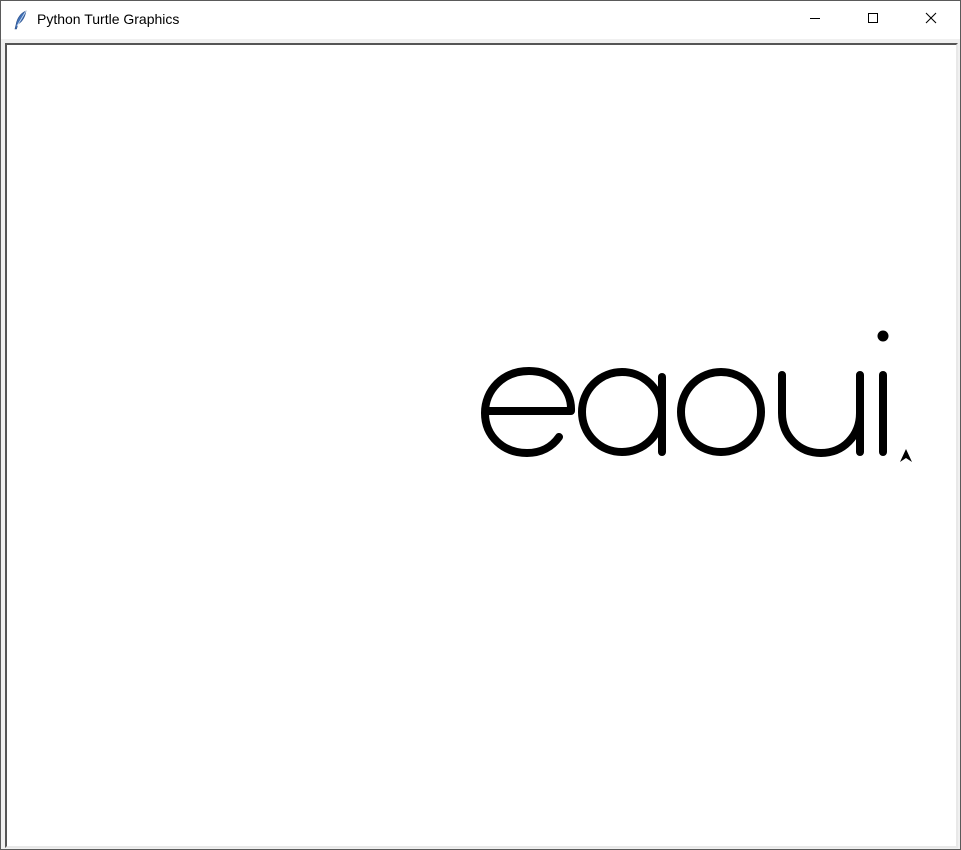 This screenshot has height=850, width=961. Describe the element at coordinates (480, 20) in the screenshot. I see `title-bar: Python Turtle Graphics` at that location.